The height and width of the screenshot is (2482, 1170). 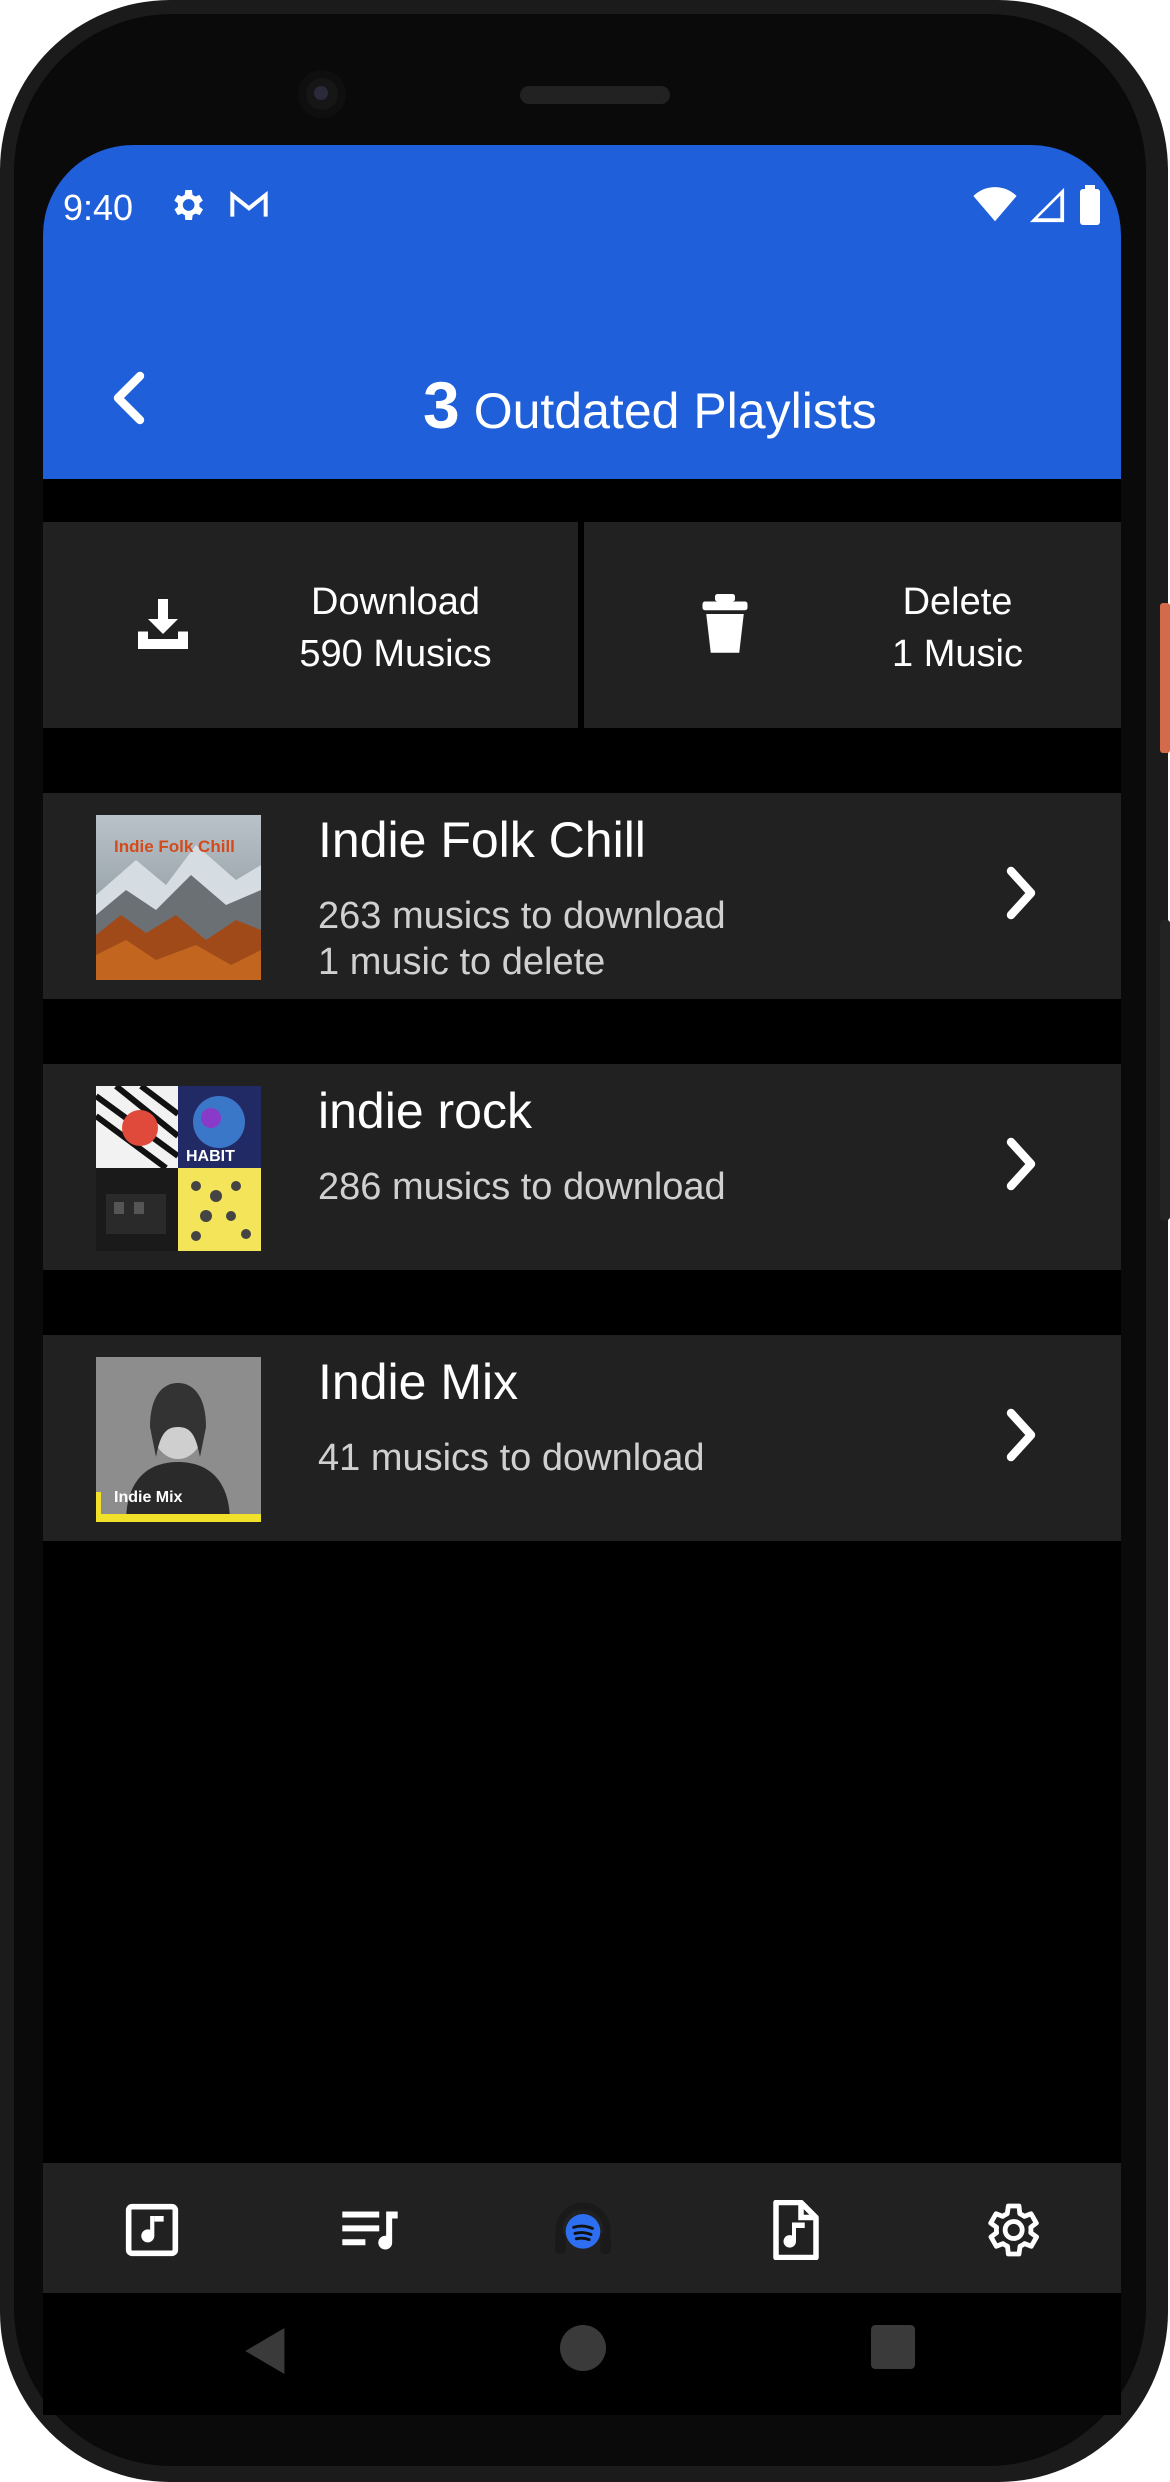 I want to click on nav-music-button, so click(x=152, y=2230).